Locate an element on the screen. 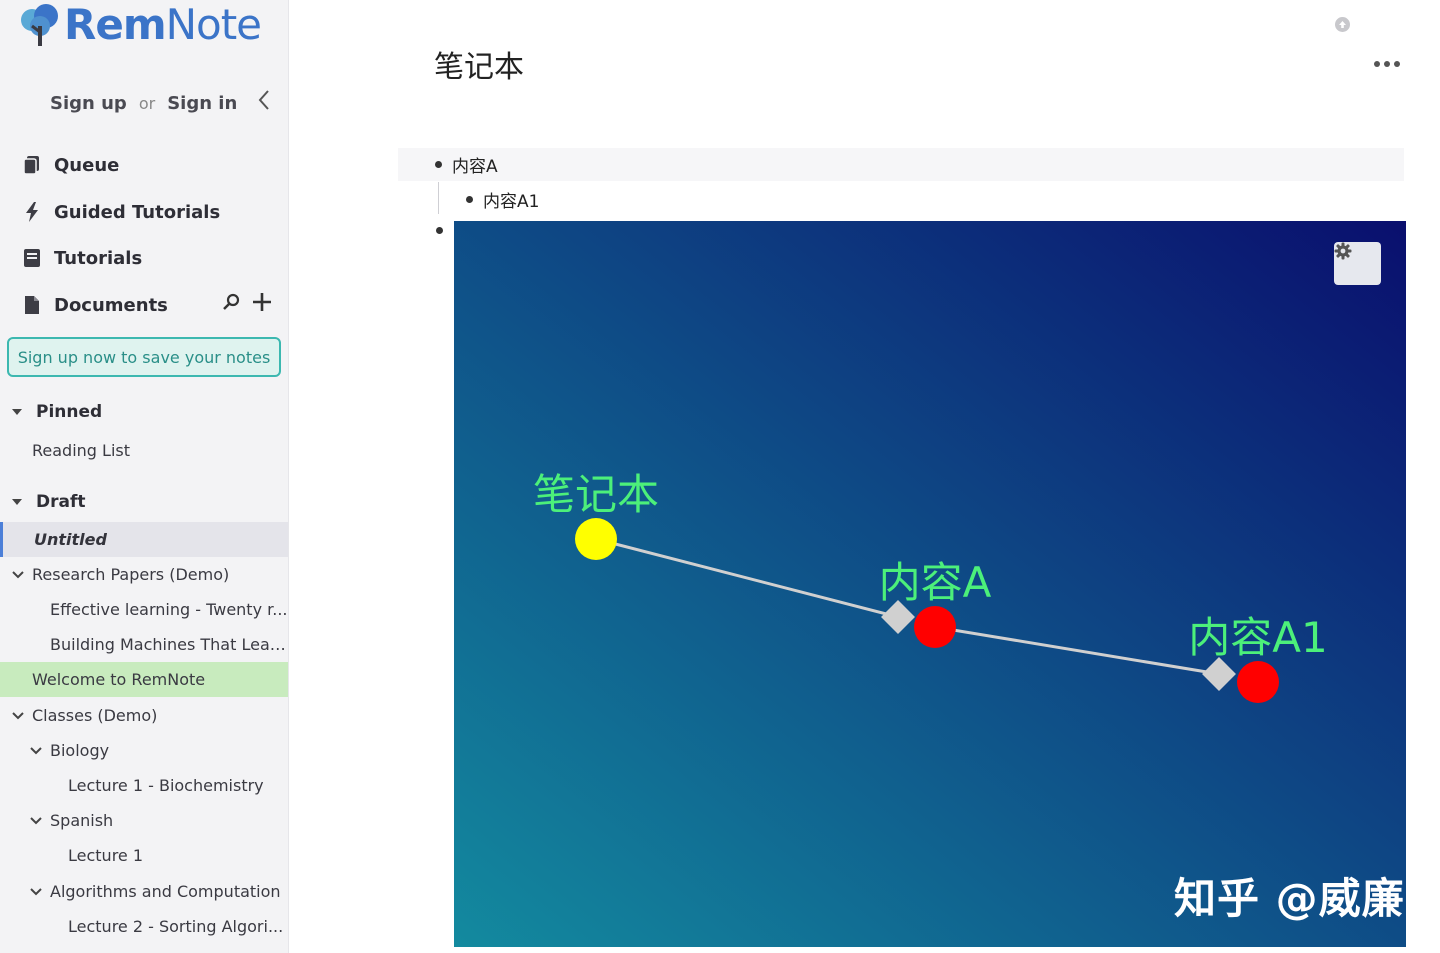 This screenshot has height=953, width=1440. collapse-sidebar-button is located at coordinates (264, 100).